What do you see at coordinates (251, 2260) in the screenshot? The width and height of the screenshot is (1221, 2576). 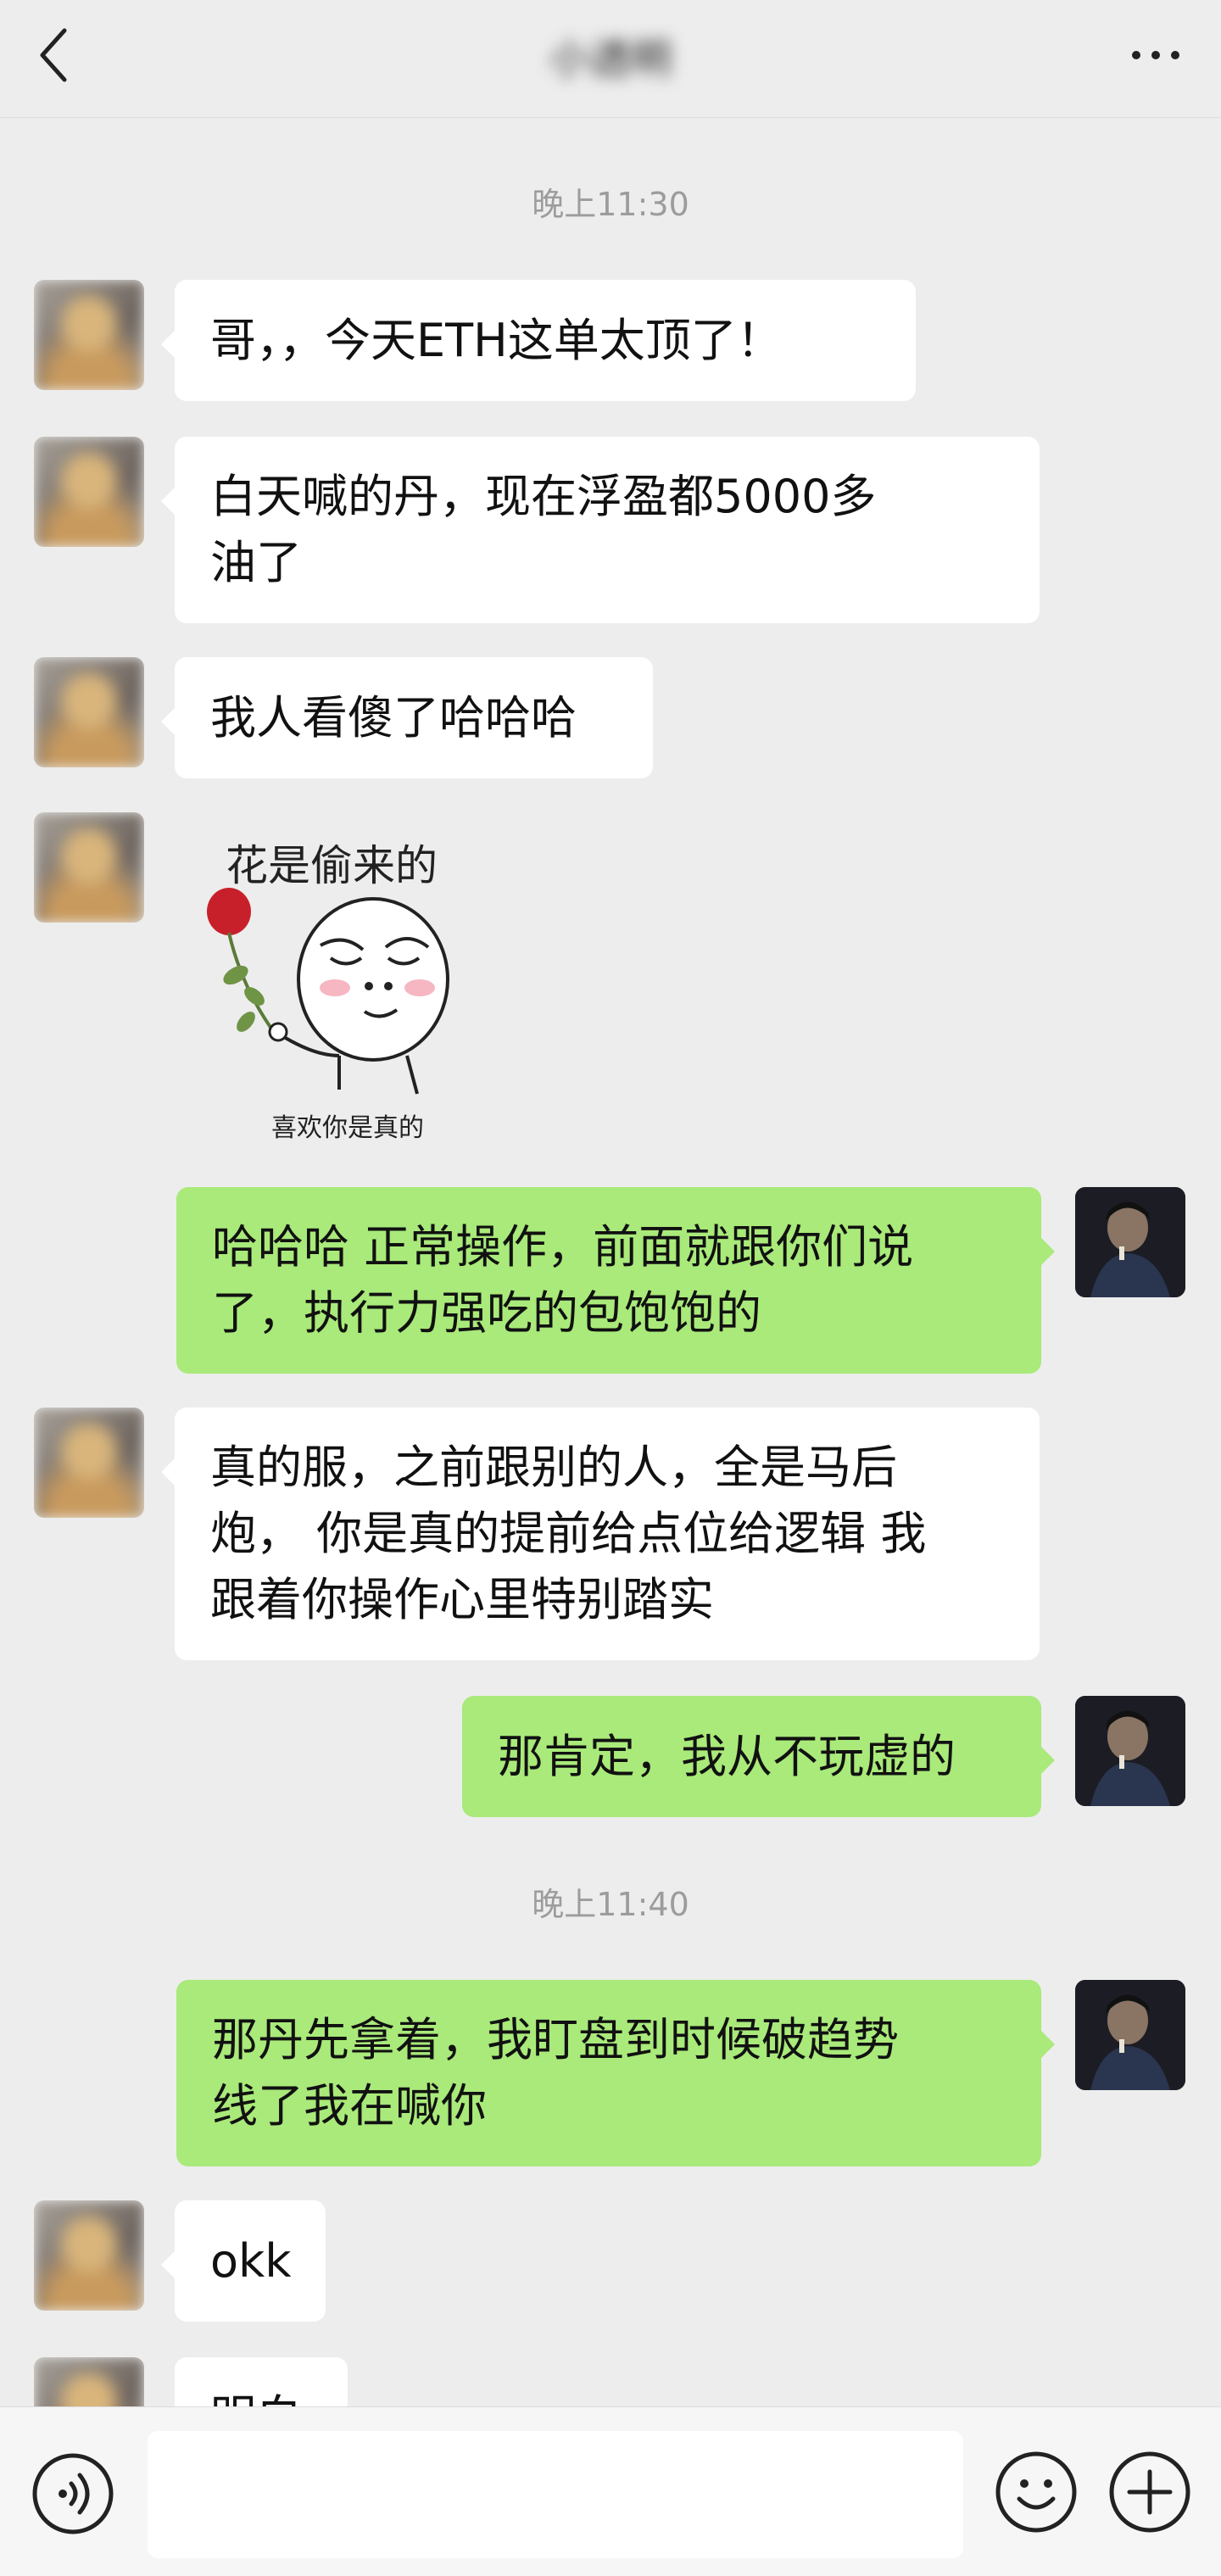 I see `message-text: okk` at bounding box center [251, 2260].